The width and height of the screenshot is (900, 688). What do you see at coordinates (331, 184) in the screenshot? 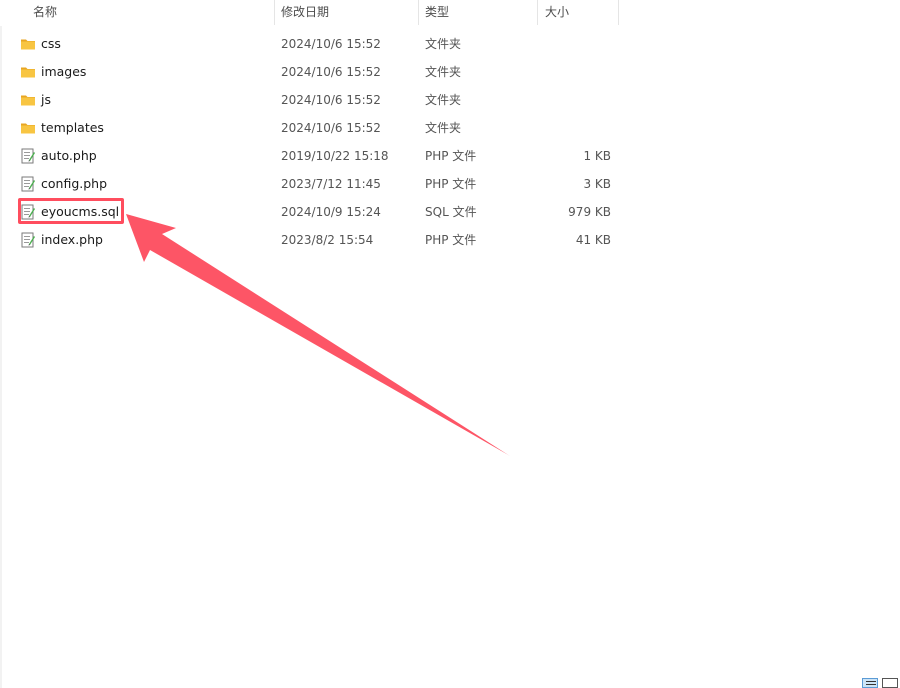
I see `file-modified-date: 2023/7/12 11:45` at bounding box center [331, 184].